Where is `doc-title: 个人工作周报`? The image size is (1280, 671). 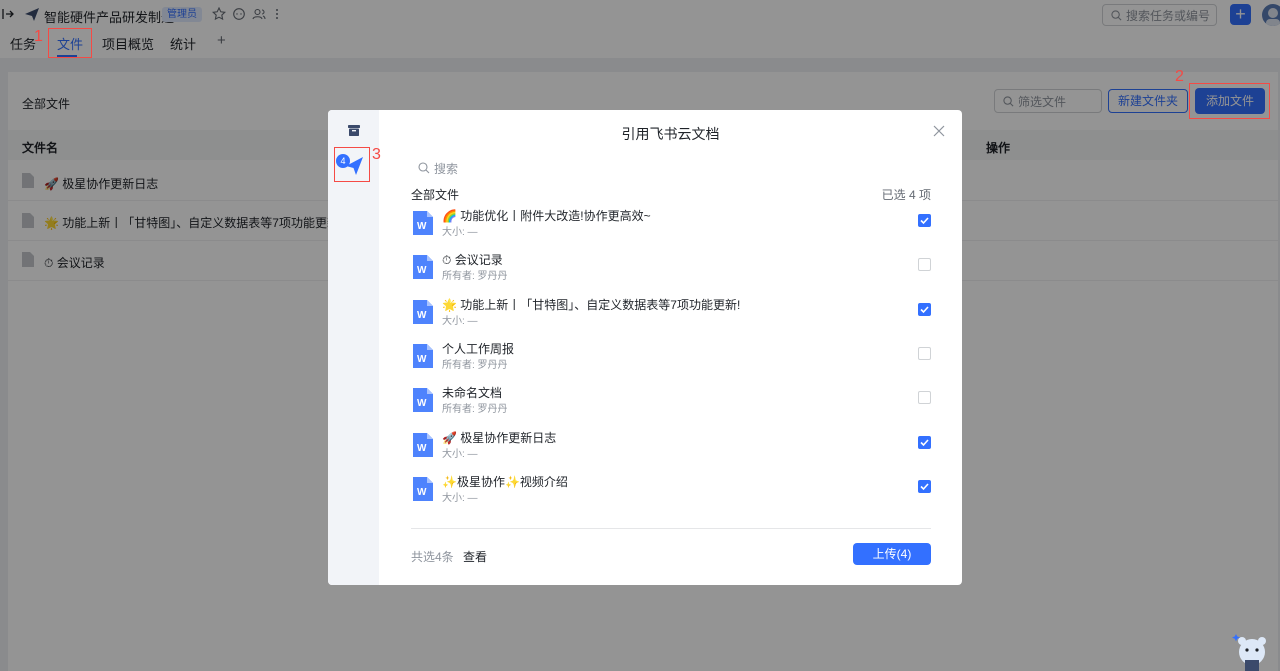
doc-title: 个人工作周报 is located at coordinates (478, 349).